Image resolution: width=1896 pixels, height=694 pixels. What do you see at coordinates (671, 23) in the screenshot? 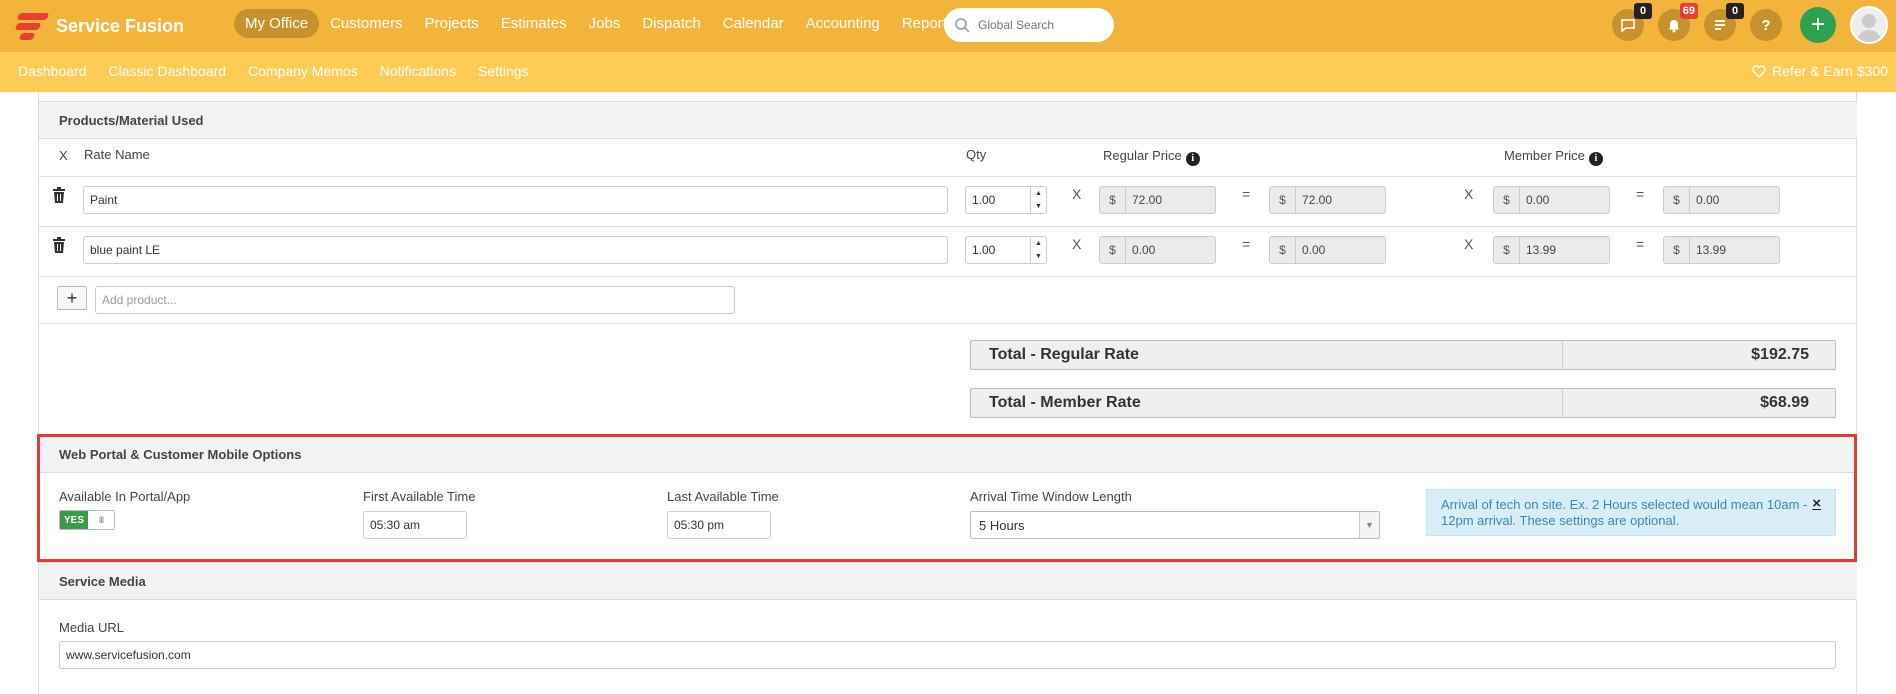
I see `nav-dispatch: Dispatch` at bounding box center [671, 23].